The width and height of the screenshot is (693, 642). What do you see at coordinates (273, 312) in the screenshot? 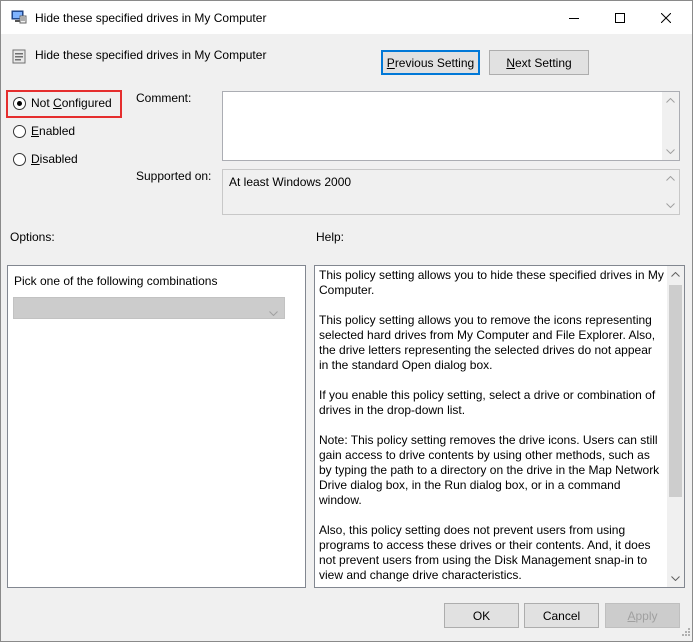
I see `chevron-down-icon` at bounding box center [273, 312].